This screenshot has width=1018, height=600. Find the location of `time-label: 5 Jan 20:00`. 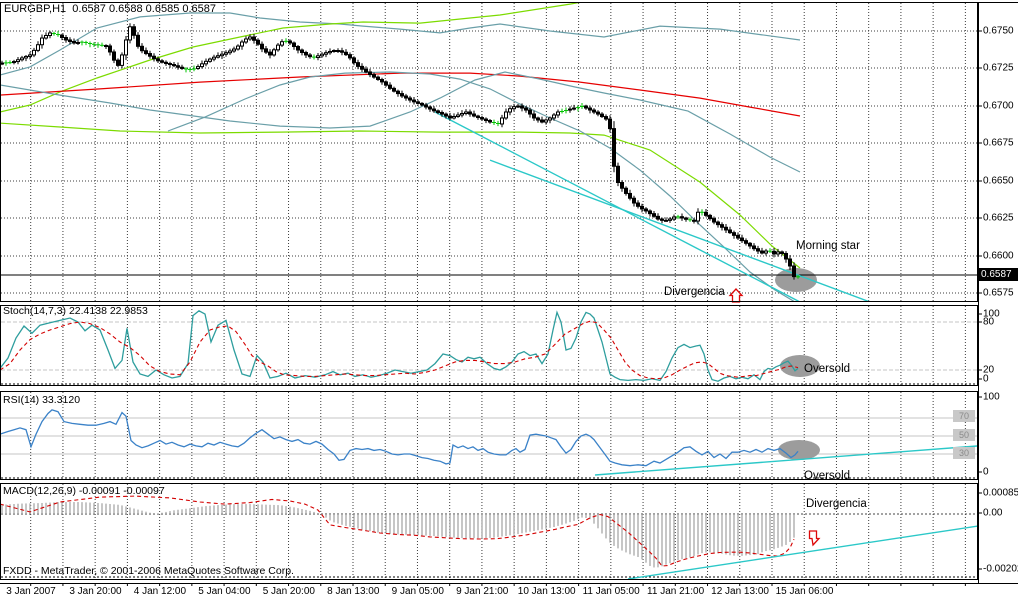

time-label: 5 Jan 20:00 is located at coordinates (288, 591).